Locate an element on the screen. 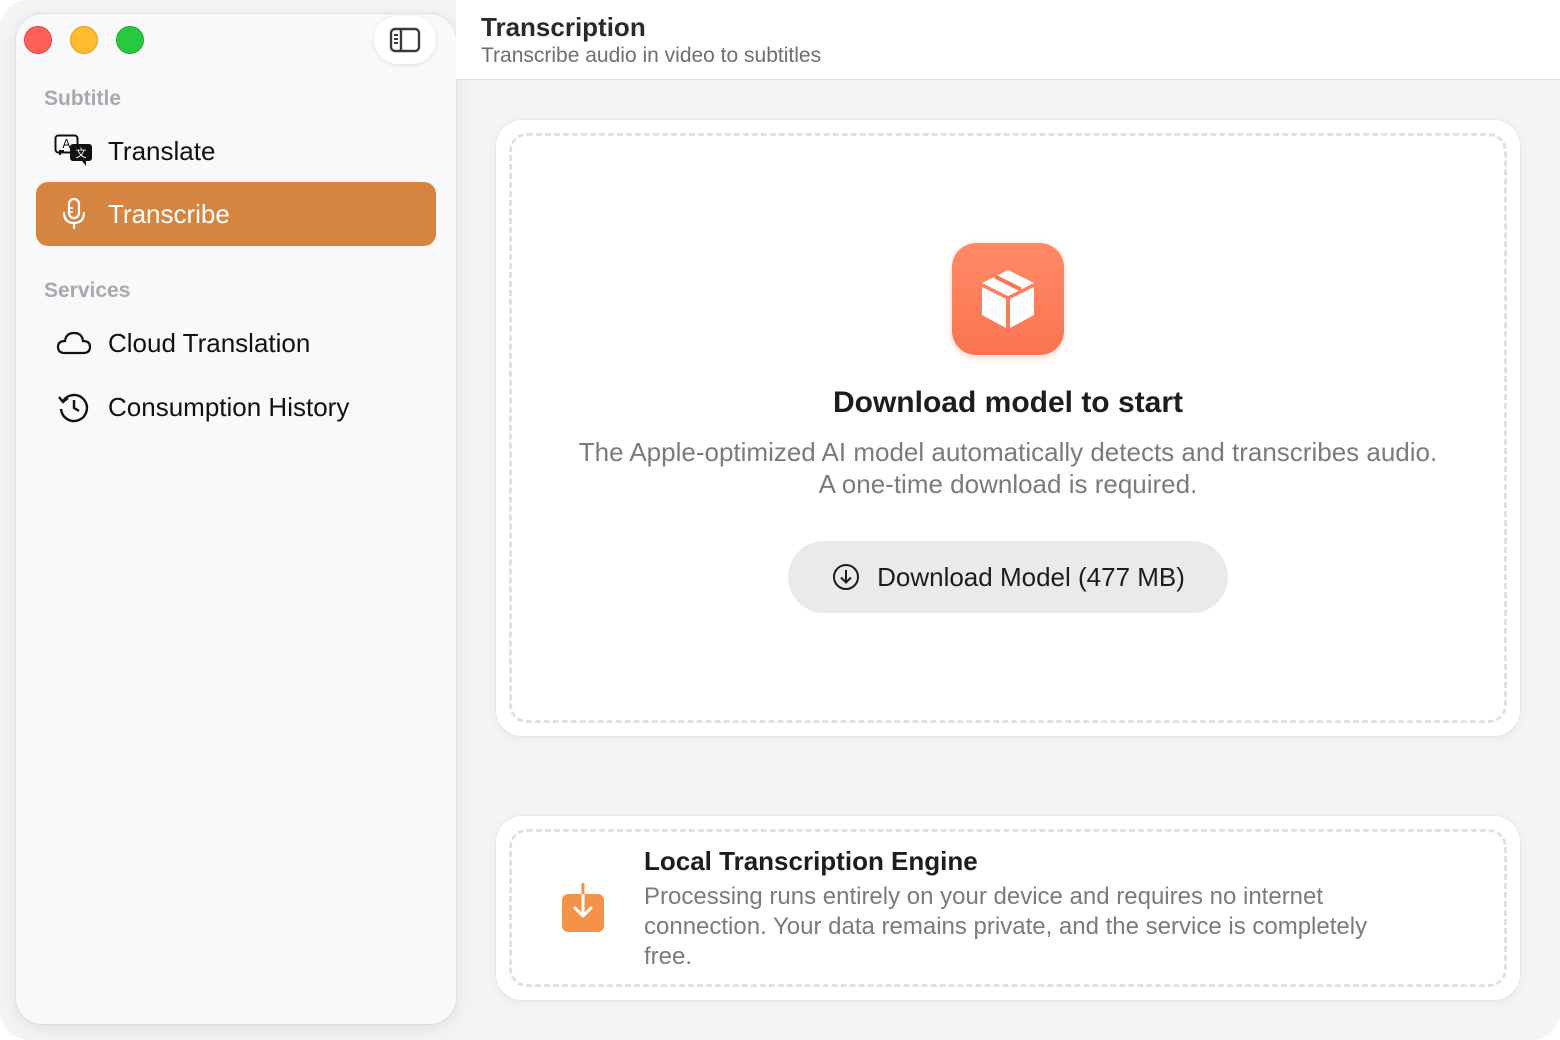  svg-text: 文 is located at coordinates (81, 153).